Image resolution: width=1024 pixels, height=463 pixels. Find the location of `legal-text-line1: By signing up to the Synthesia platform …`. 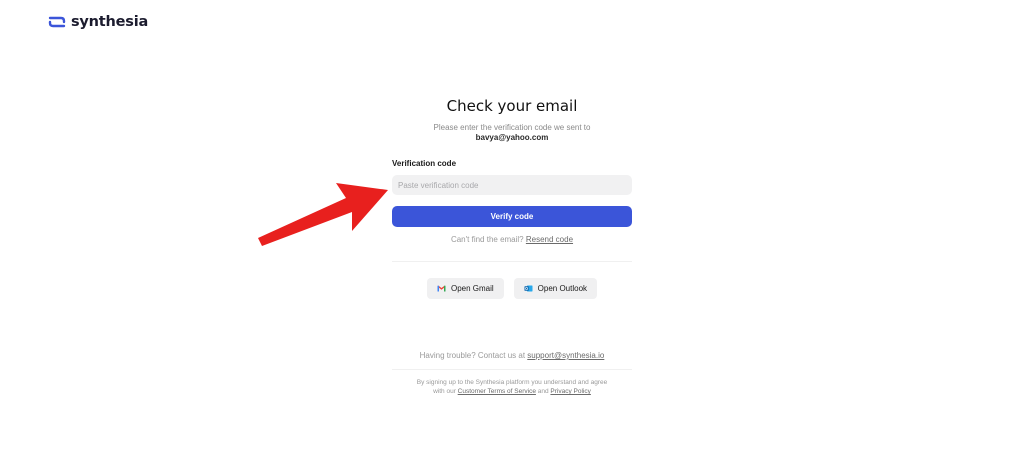

legal-text-line1: By signing up to the Synthesia platform … is located at coordinates (512, 382).